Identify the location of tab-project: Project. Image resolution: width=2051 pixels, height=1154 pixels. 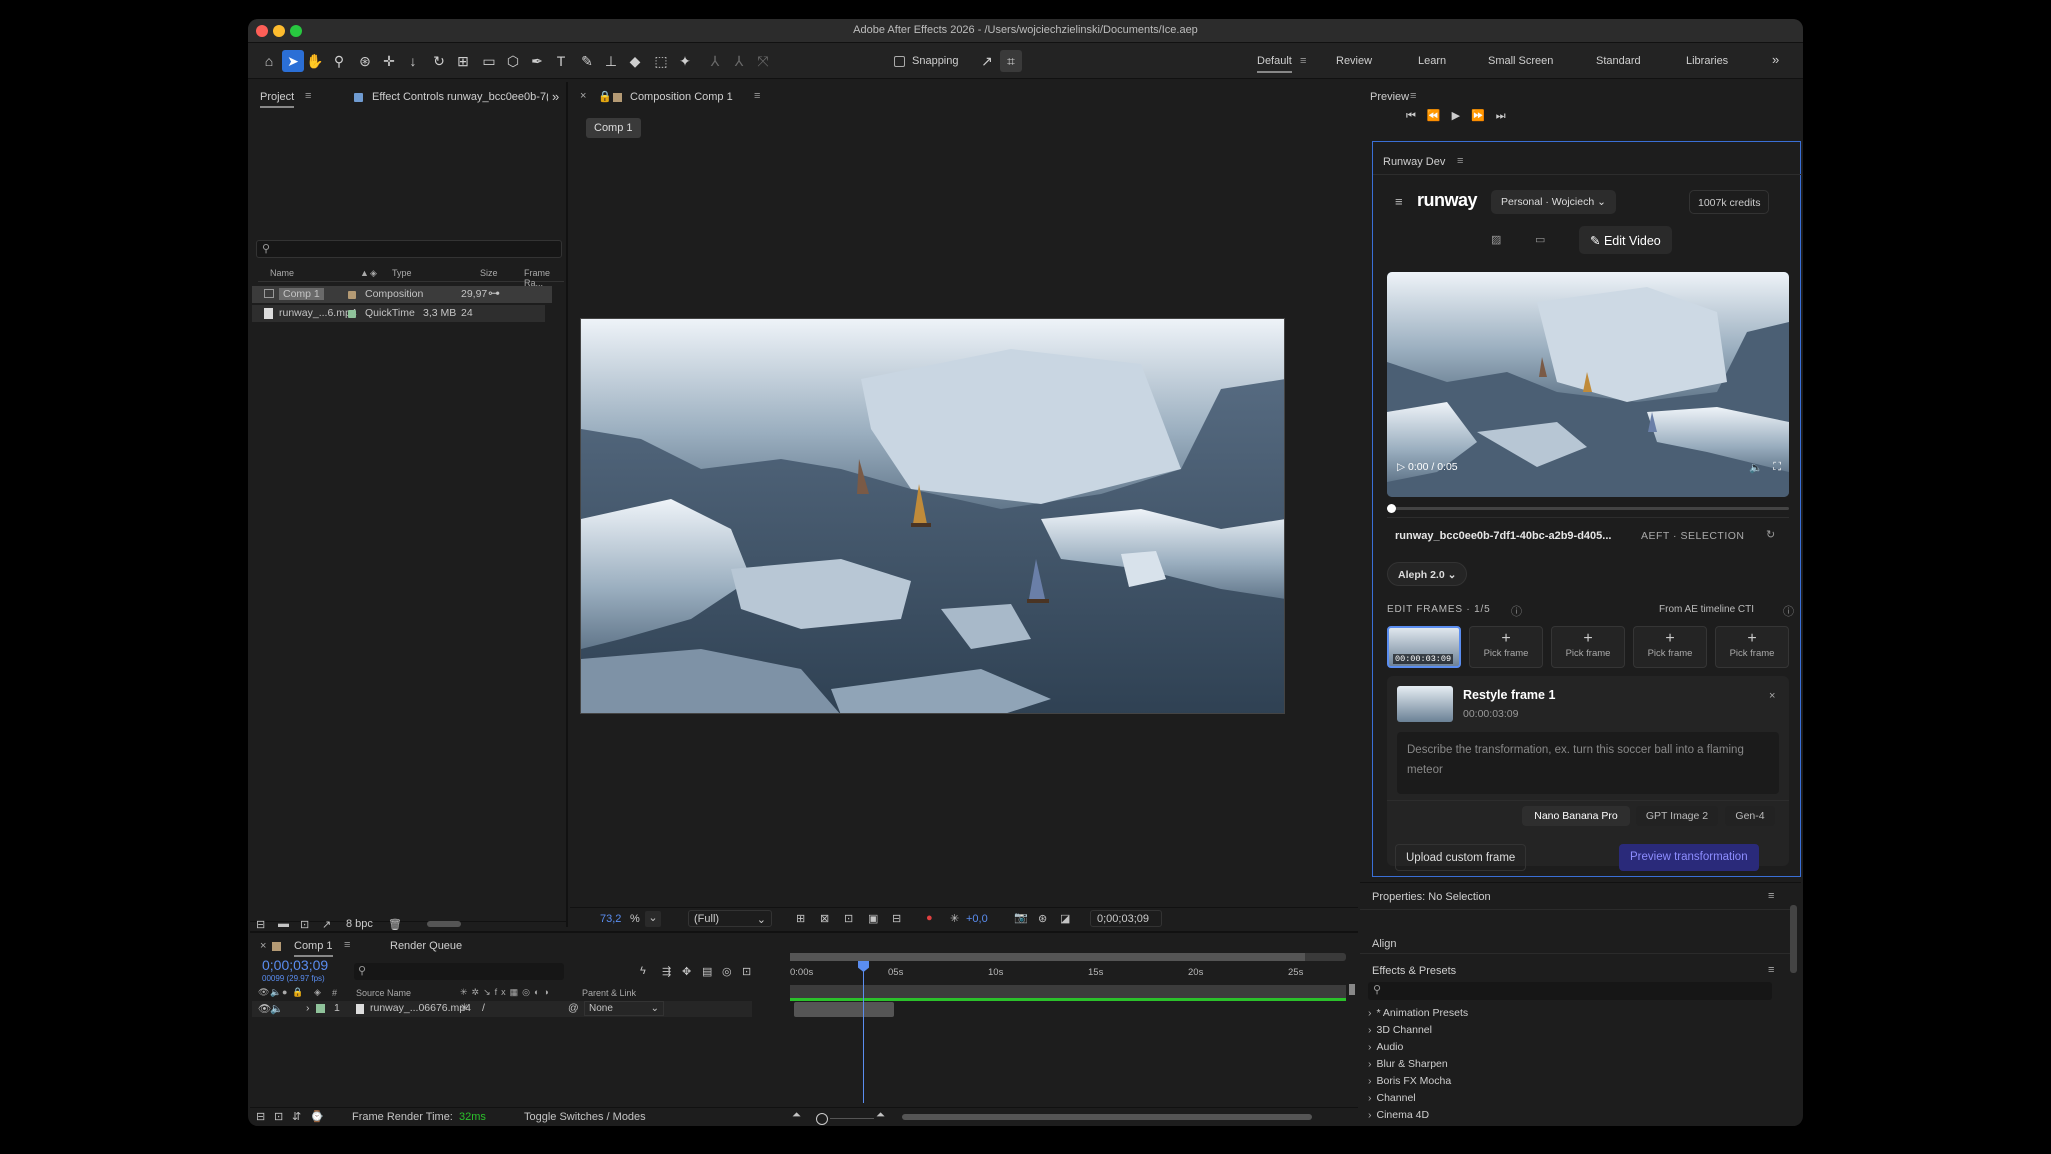
(277, 99).